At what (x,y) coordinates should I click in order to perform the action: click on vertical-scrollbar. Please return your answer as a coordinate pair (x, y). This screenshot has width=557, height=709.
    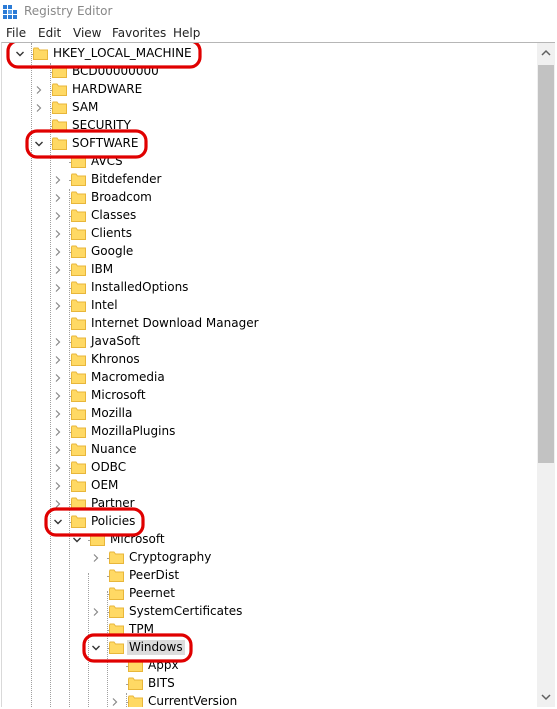
    Looking at the image, I should click on (546, 374).